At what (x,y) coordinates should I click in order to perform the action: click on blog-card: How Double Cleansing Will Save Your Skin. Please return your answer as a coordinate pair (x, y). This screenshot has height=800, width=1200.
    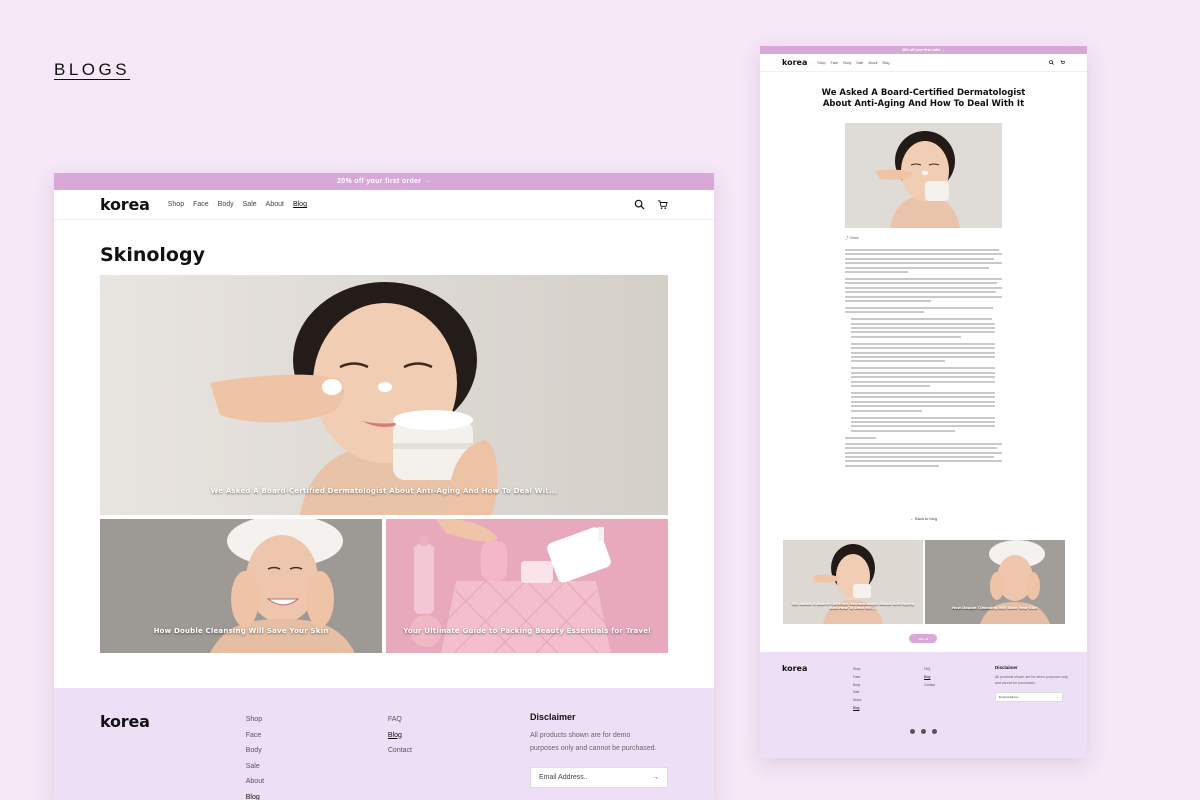
    Looking at the image, I should click on (241, 586).